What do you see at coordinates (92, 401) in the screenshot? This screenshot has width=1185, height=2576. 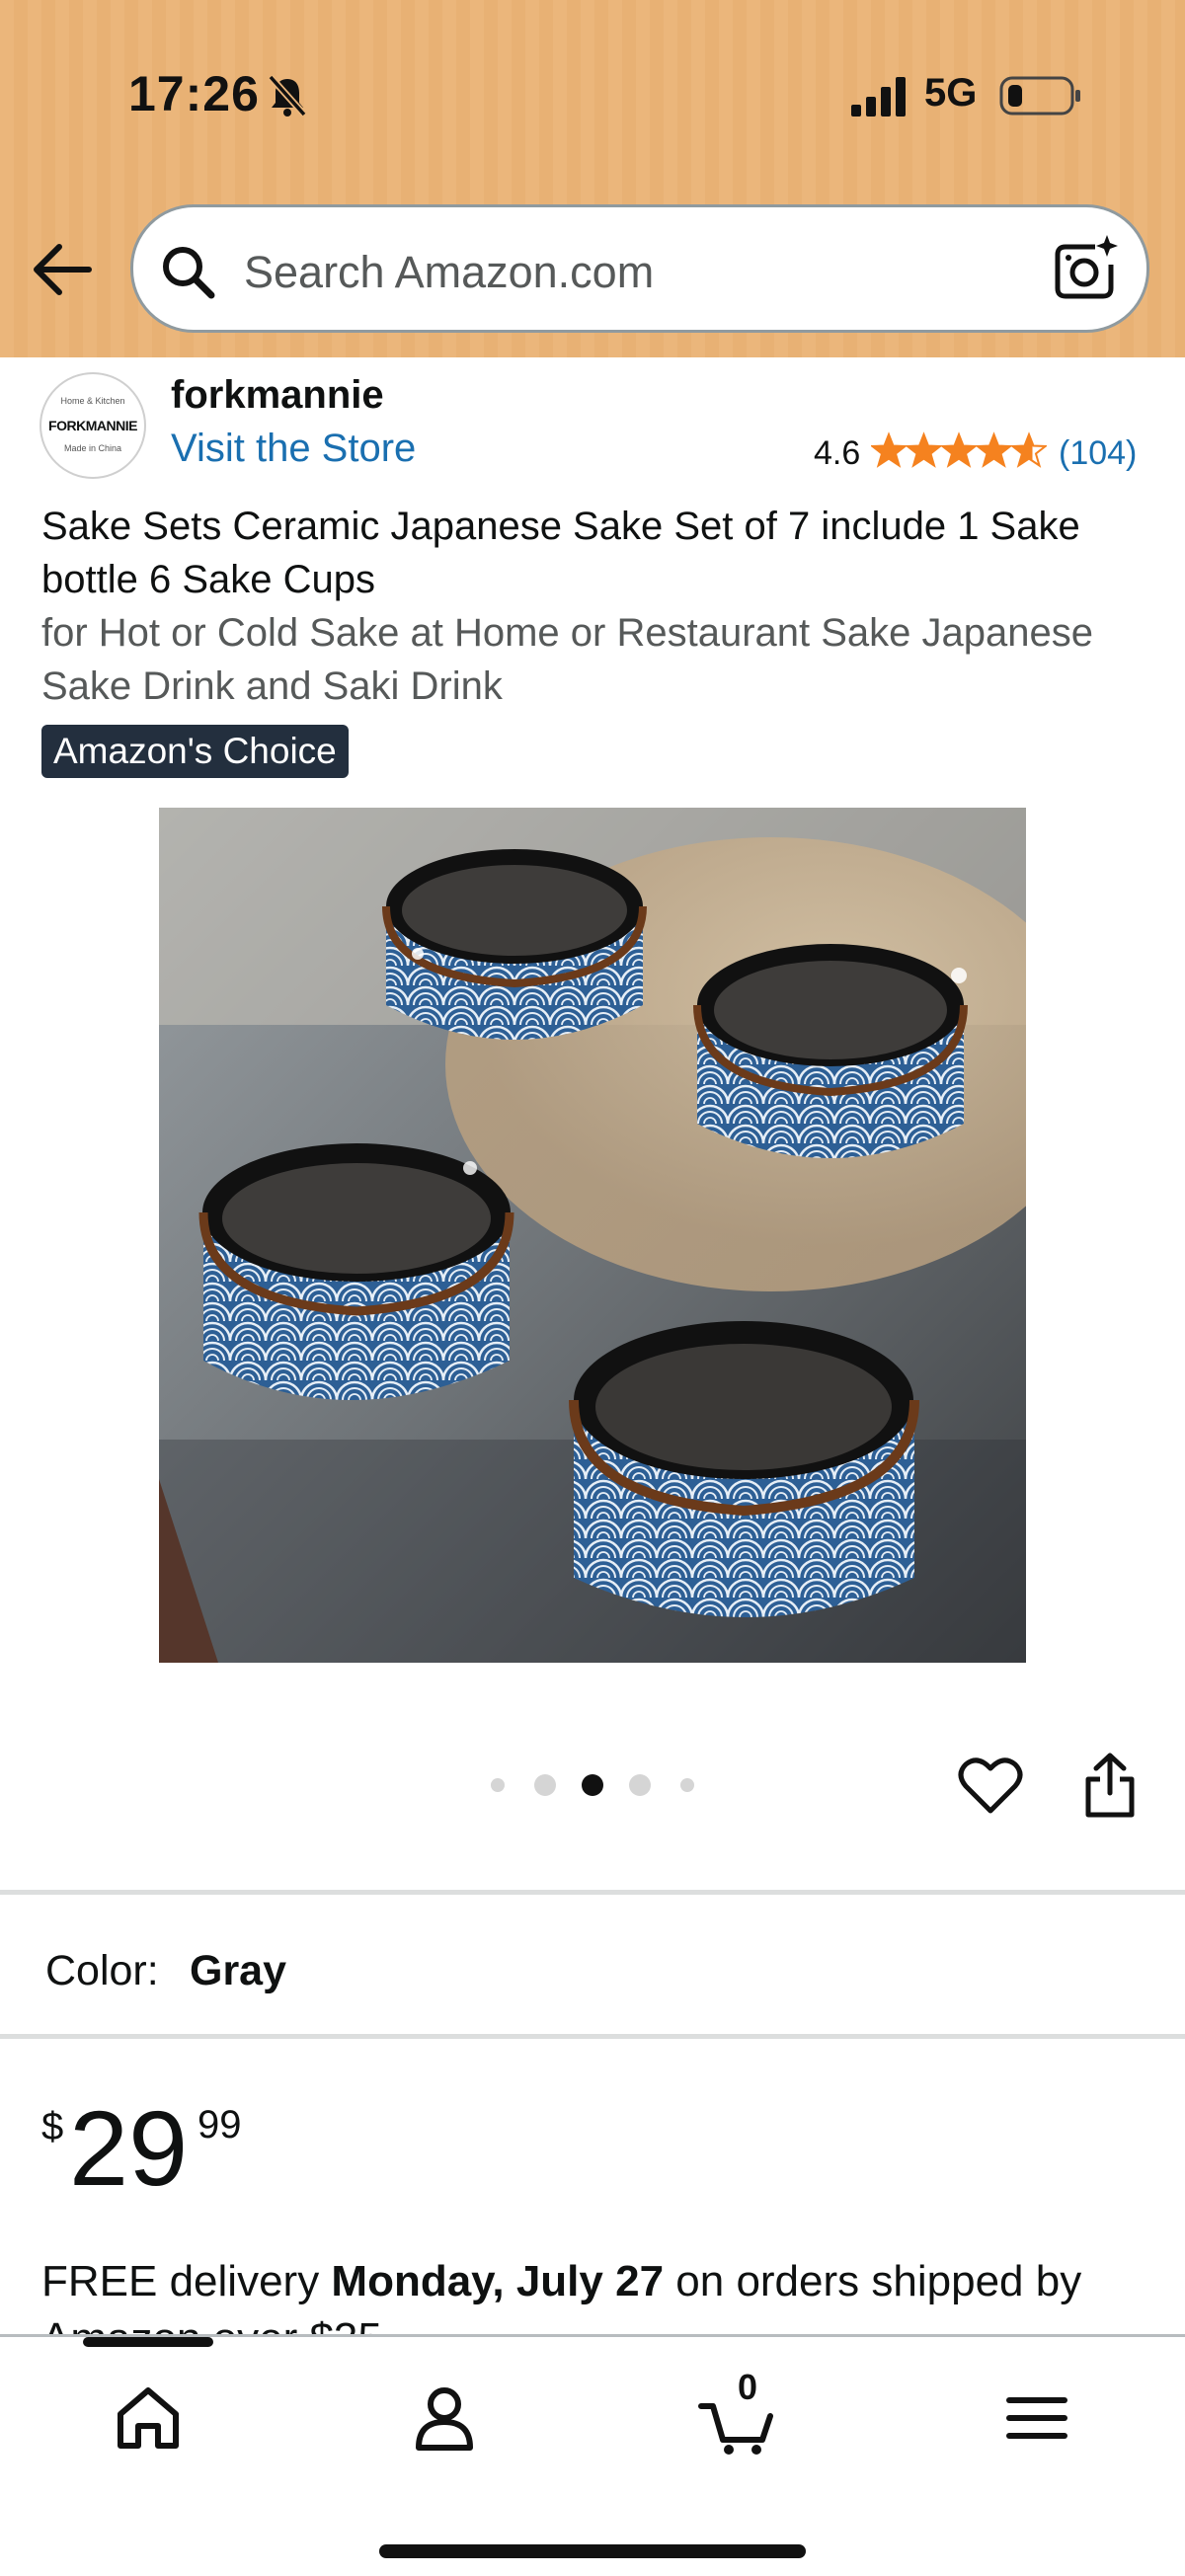 I see `logo-top-text: Home & Kitchen` at bounding box center [92, 401].